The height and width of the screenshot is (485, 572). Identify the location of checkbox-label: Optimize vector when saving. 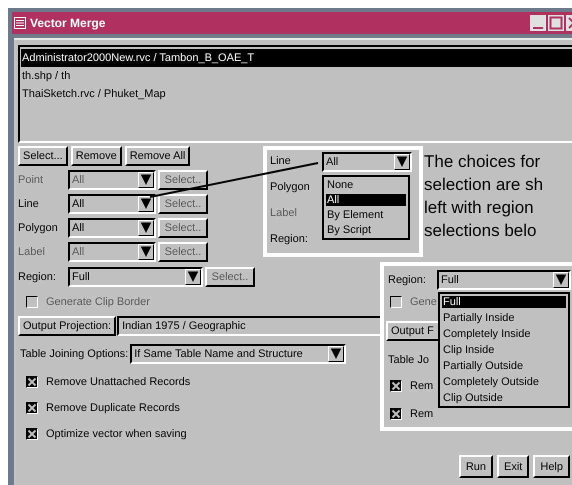
(116, 434).